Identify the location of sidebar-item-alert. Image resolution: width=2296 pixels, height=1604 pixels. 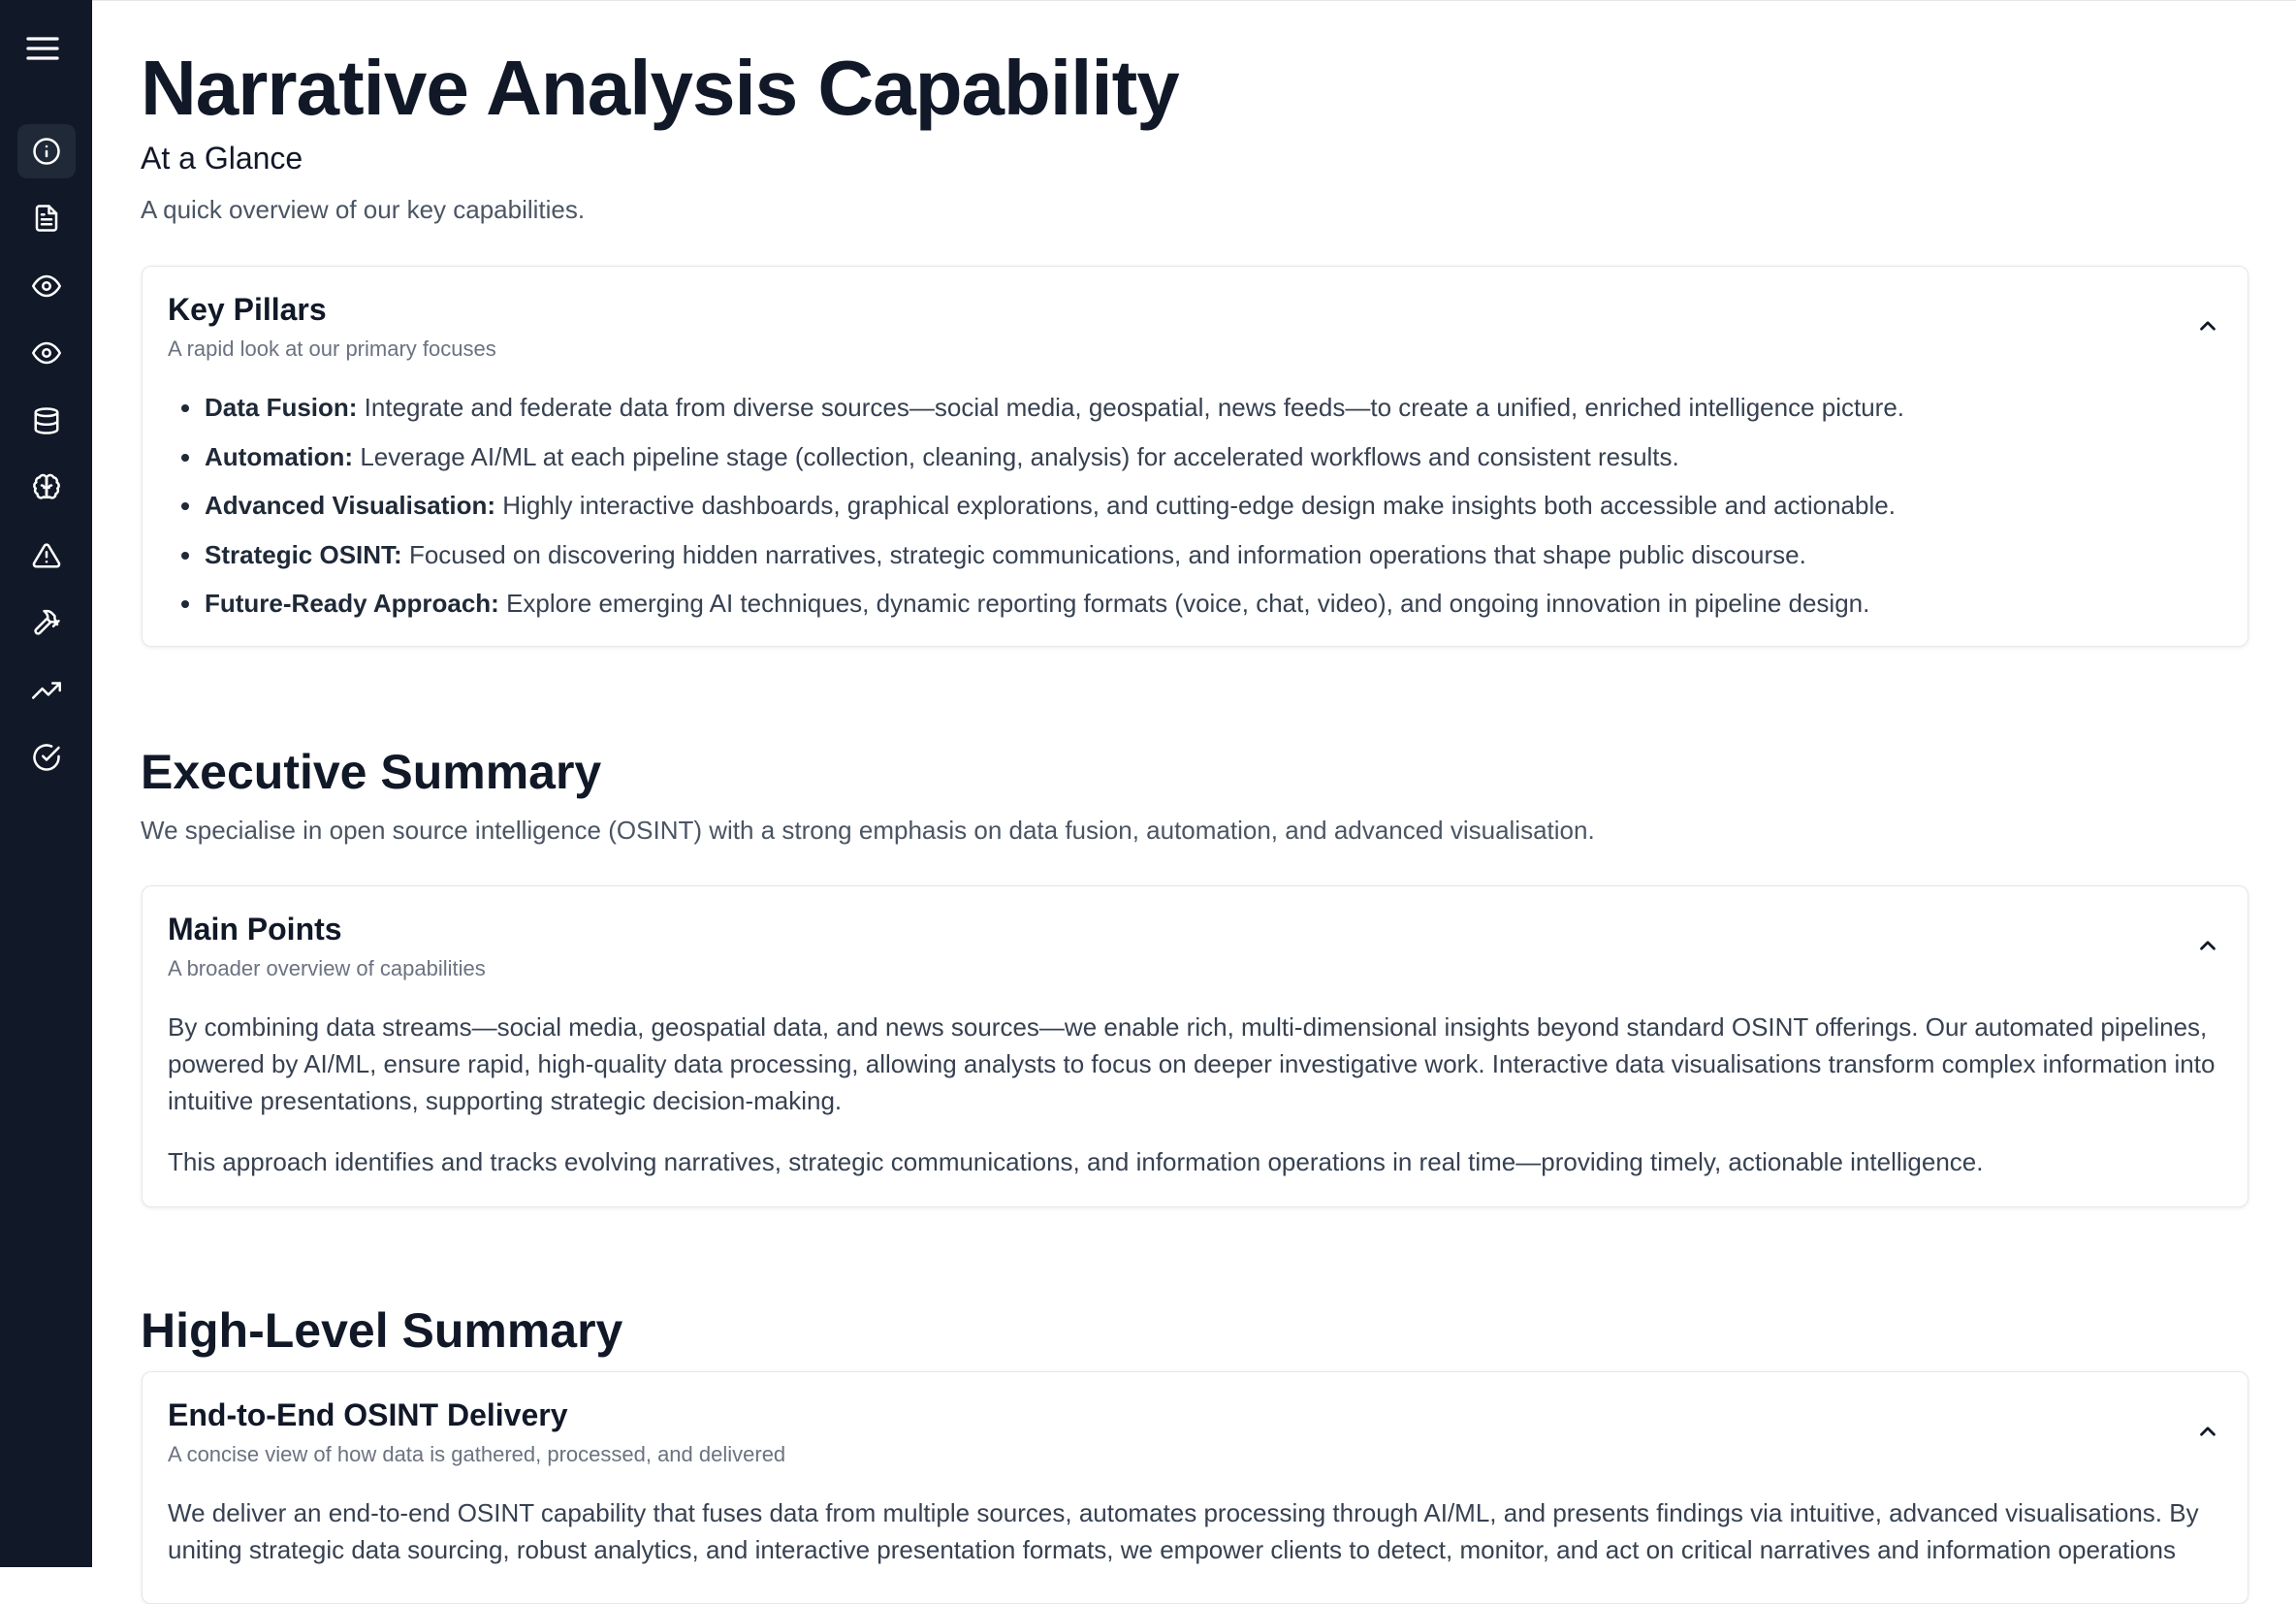
(46, 556).